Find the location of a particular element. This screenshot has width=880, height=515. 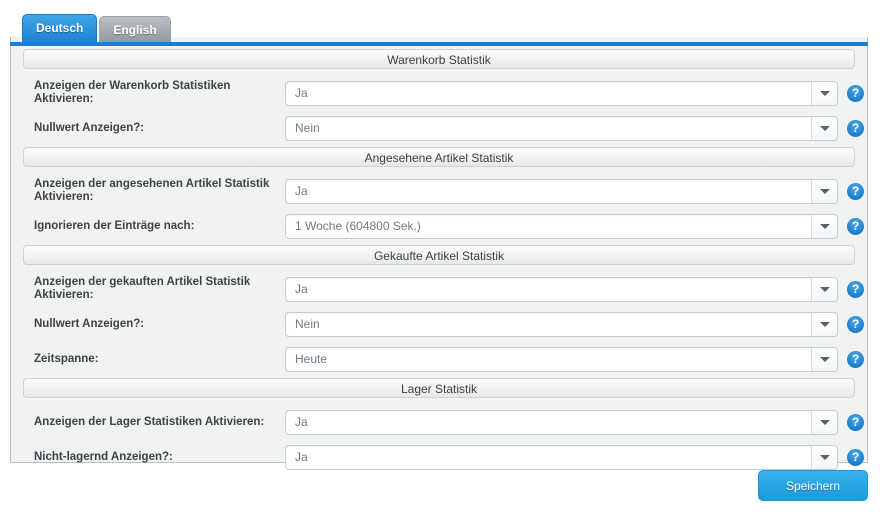

setting-field: Heute ? is located at coordinates (574, 359).